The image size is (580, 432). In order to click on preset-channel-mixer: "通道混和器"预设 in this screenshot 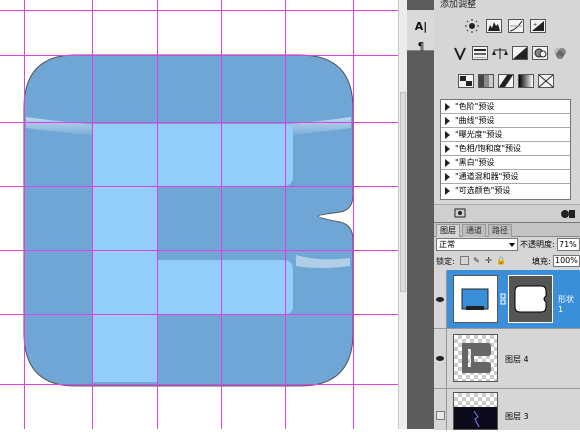, I will do `click(505, 177)`.